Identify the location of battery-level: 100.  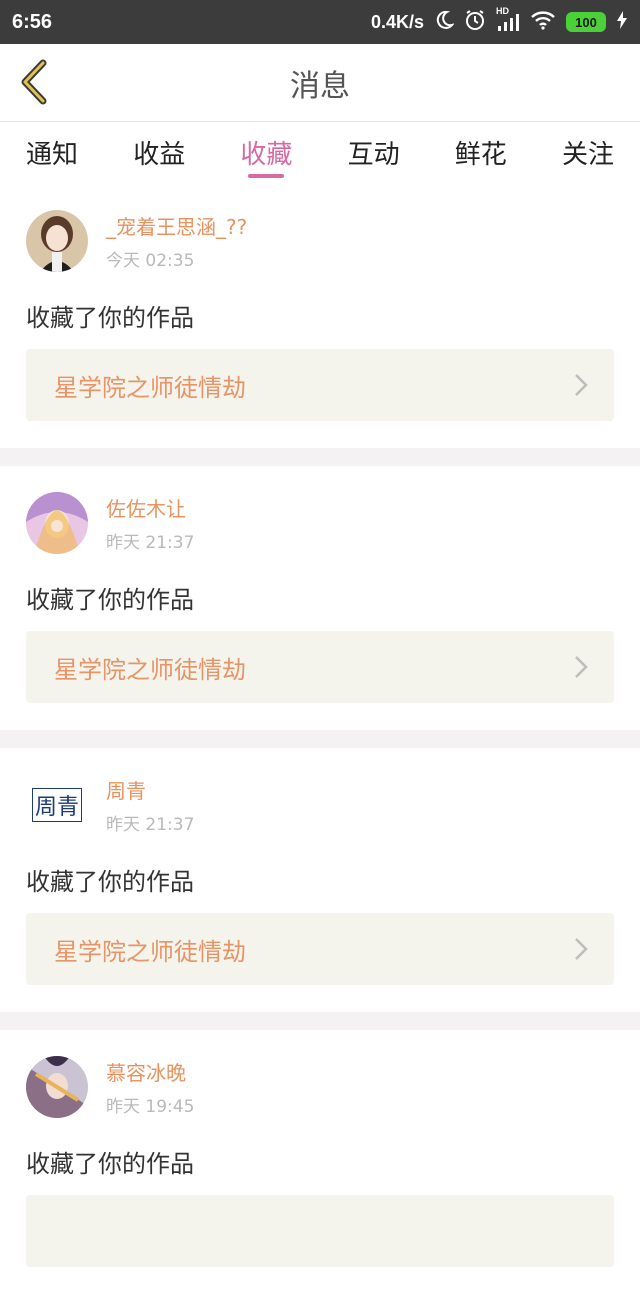
(586, 22).